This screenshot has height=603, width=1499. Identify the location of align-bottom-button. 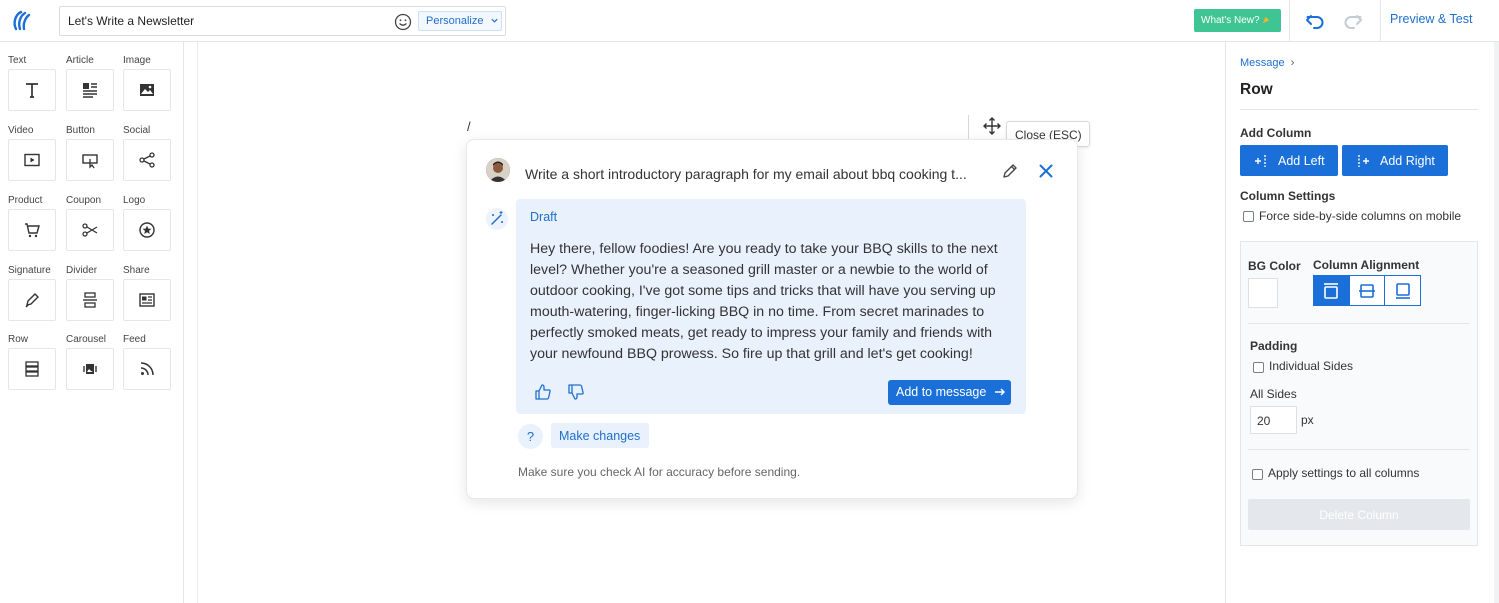
(1402, 290).